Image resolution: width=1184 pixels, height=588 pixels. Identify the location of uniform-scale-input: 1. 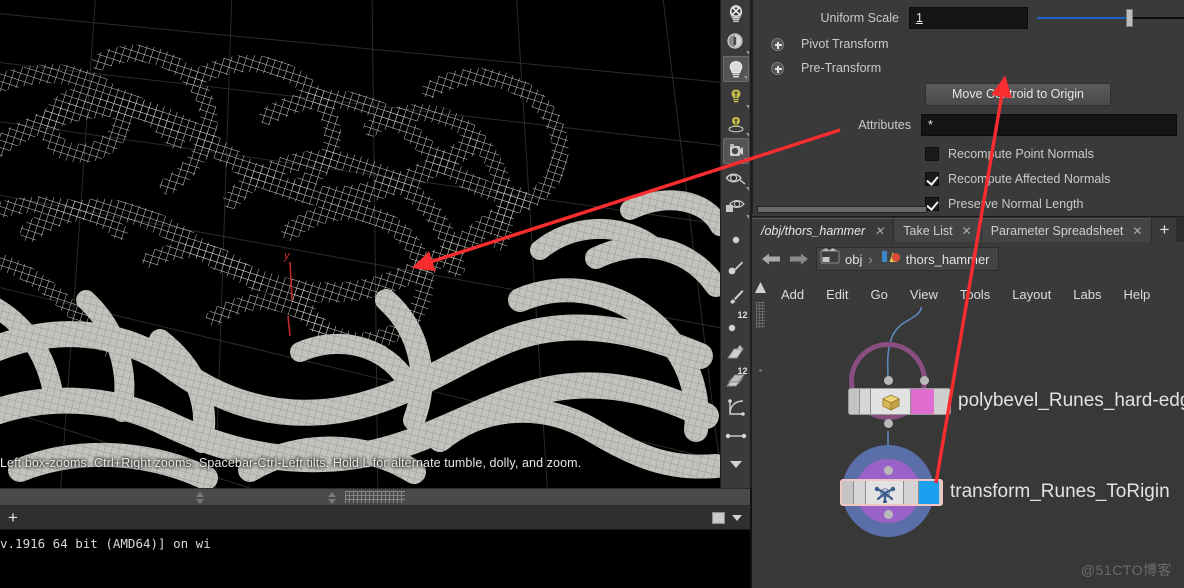
(968, 18).